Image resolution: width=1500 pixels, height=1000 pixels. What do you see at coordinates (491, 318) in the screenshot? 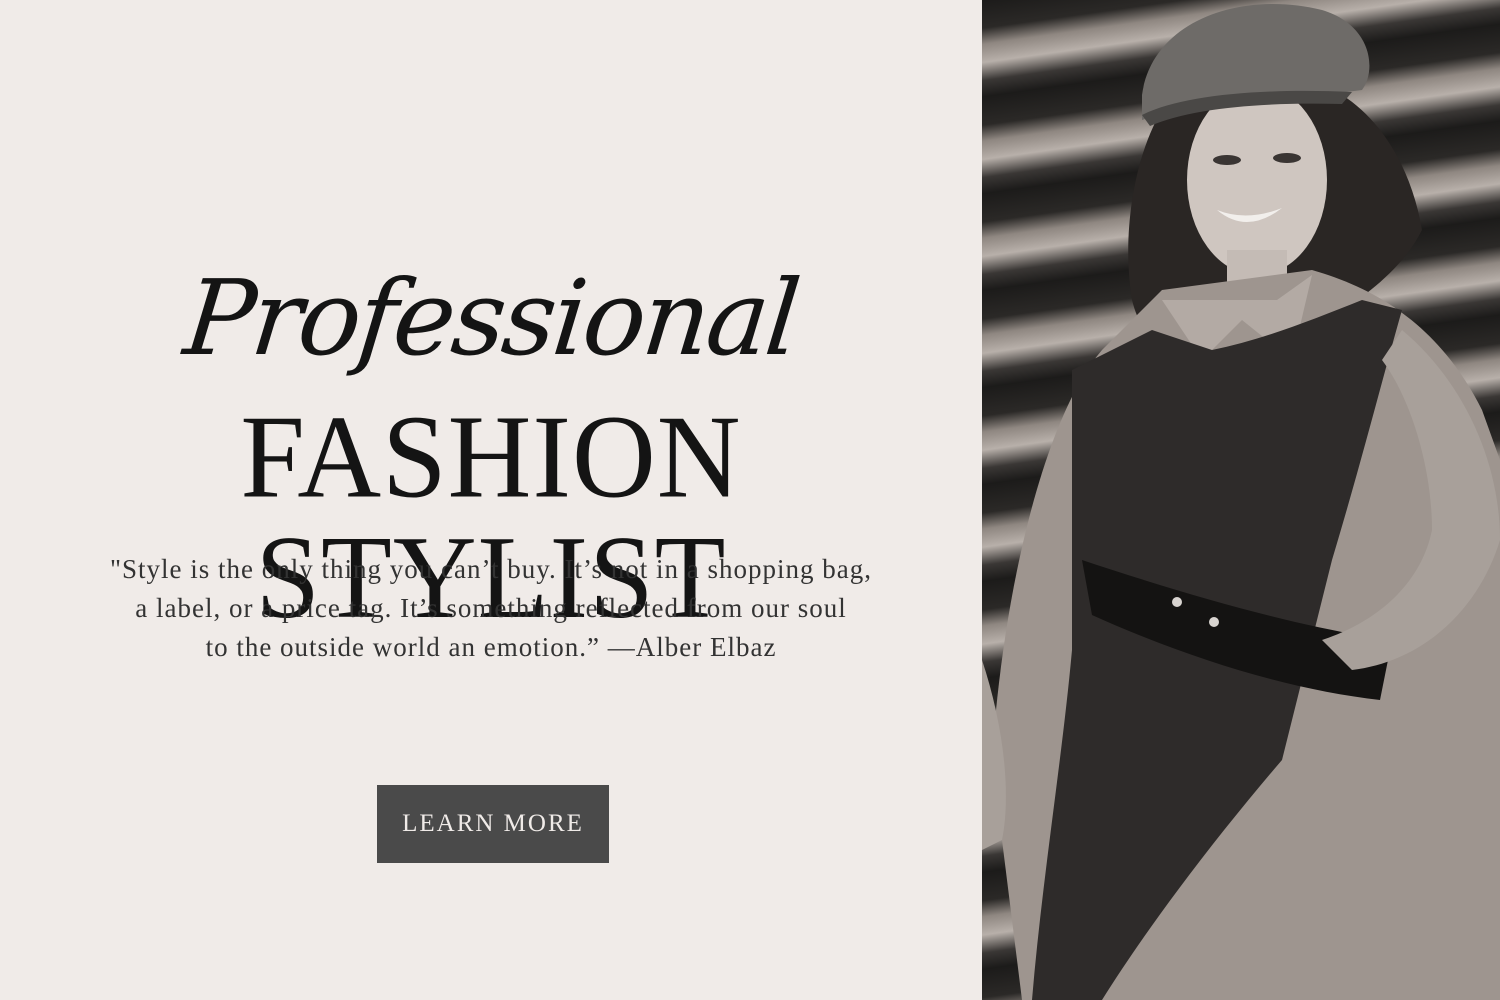
I see `script-title: Professional` at bounding box center [491, 318].